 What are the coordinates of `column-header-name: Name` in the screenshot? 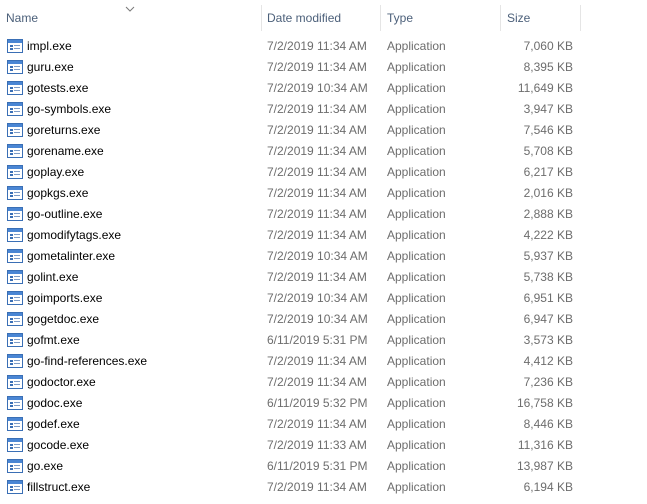 It's located at (133, 18).